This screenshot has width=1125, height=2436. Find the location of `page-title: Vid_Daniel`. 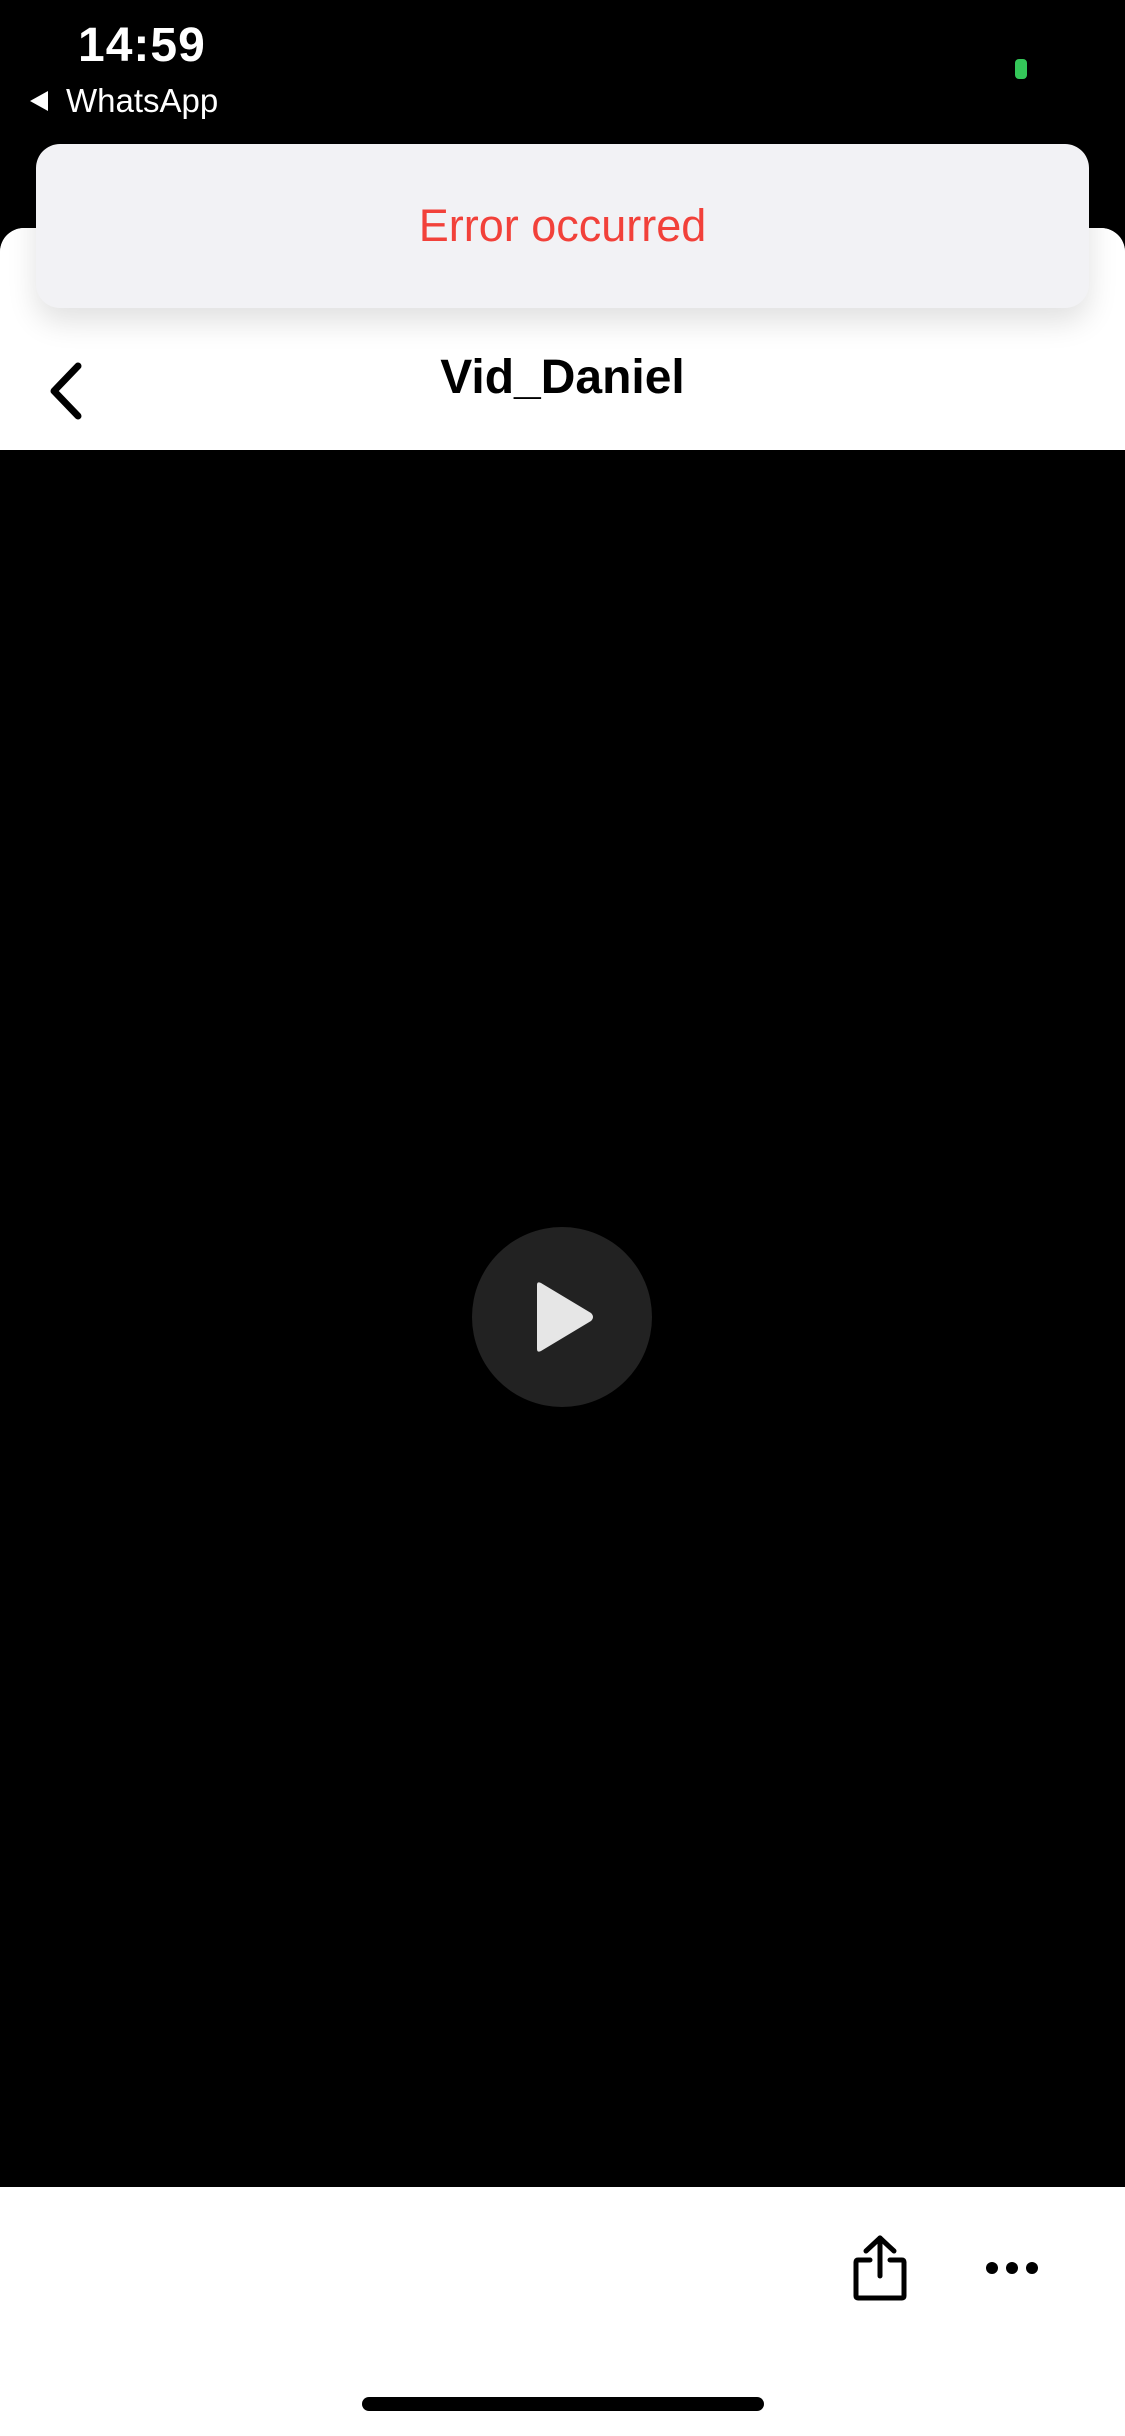

page-title: Vid_Daniel is located at coordinates (562, 377).